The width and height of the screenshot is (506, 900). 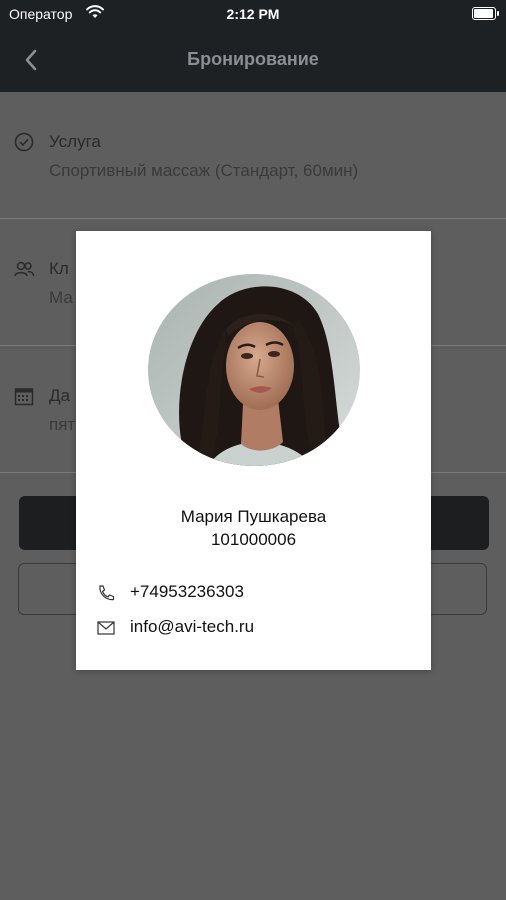 I want to click on clock: 2:12 PM, so click(x=253, y=14).